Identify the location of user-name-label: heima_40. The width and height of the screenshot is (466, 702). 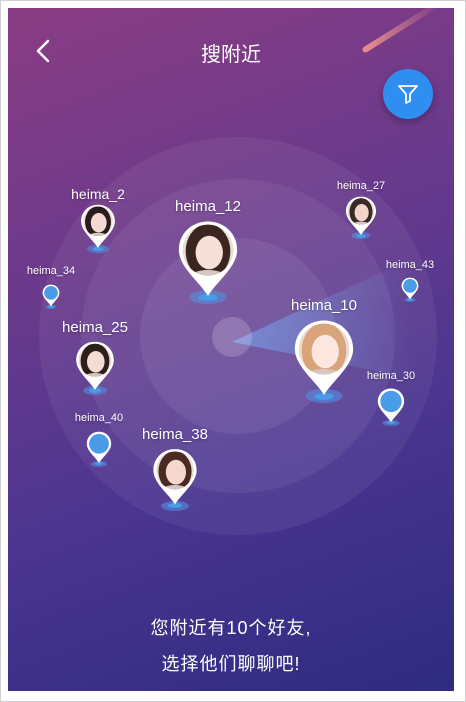
(99, 418).